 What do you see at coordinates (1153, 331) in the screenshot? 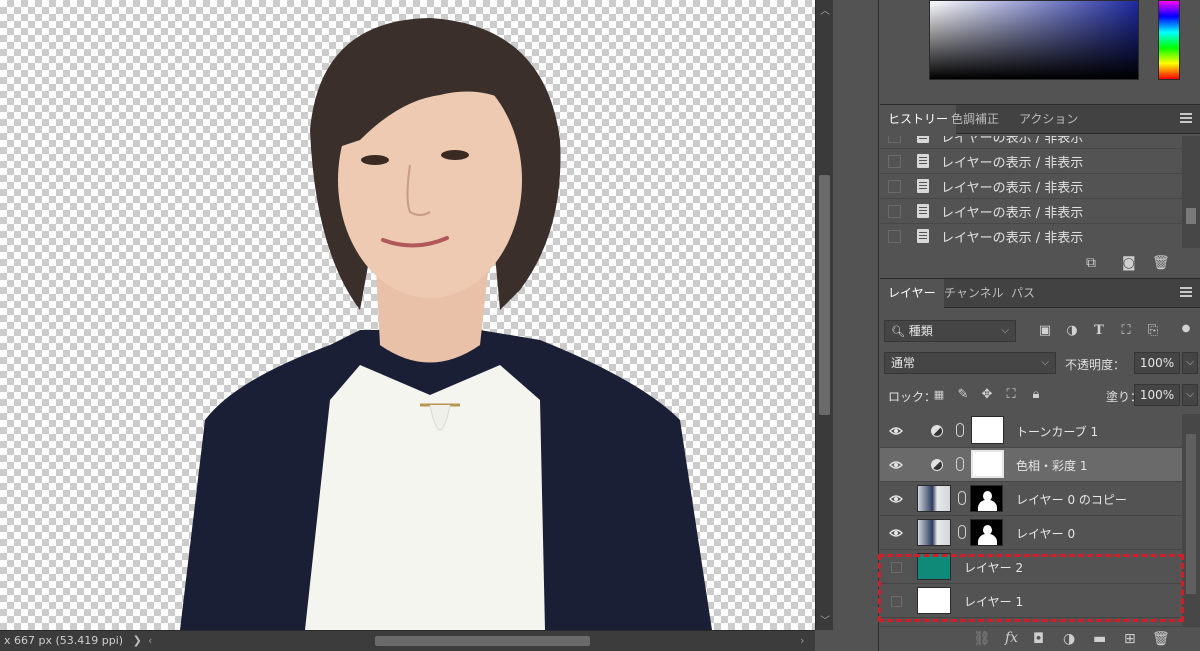
I see `smart-object-filter-icon: ⎘` at bounding box center [1153, 331].